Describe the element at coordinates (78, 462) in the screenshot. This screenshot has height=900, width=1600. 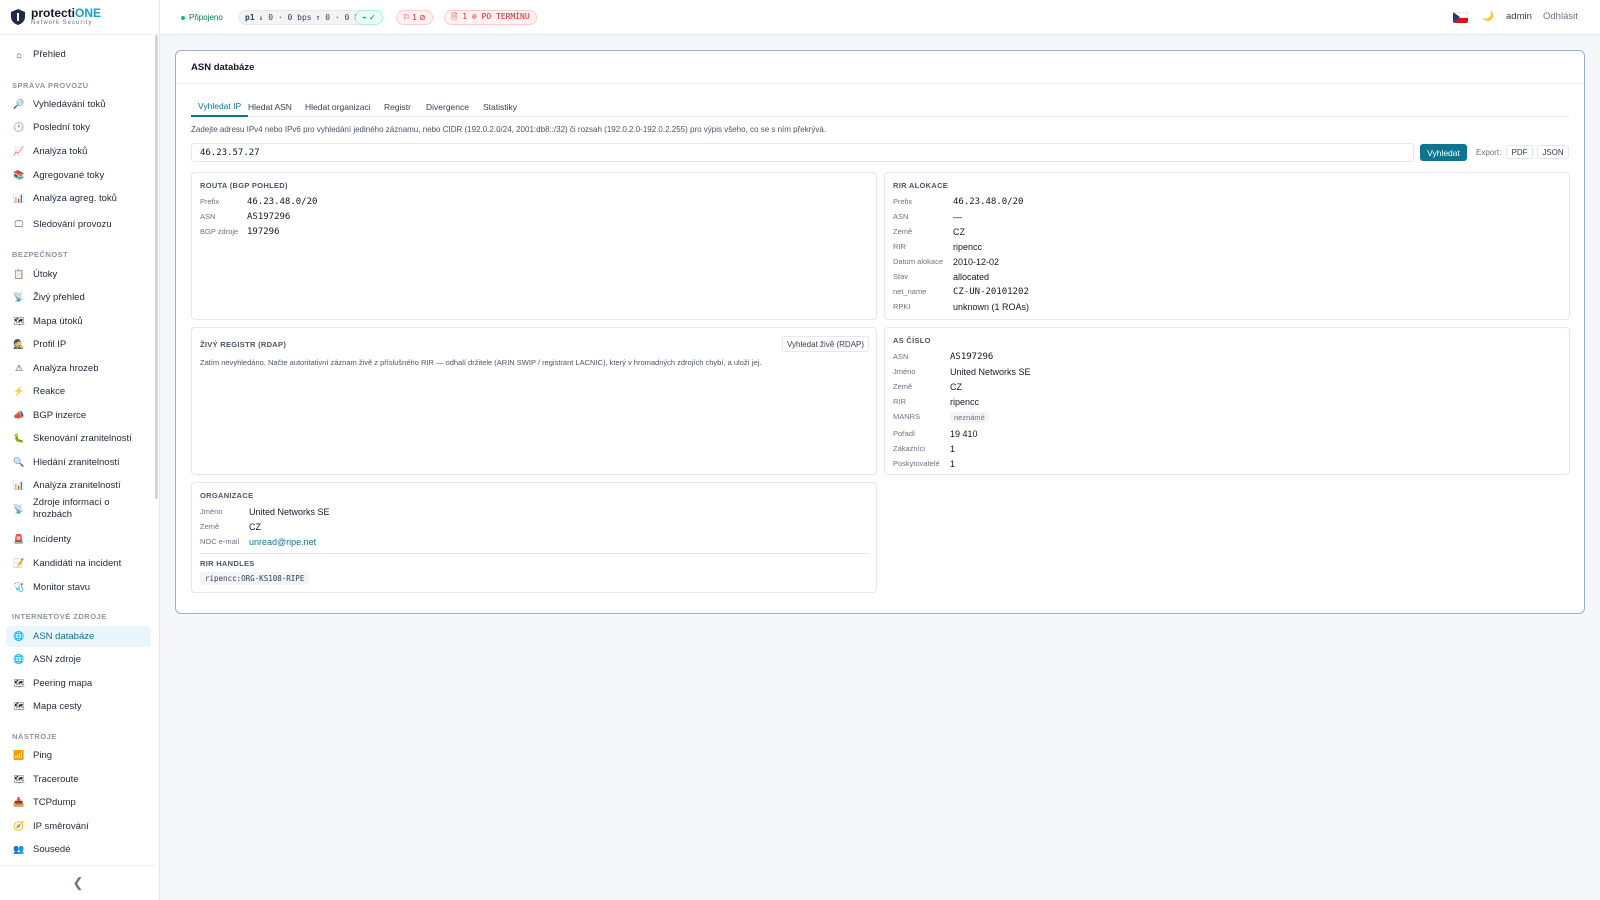
I see `sidebar-item-vuln-search: 🔍 Hledání zranitelností` at that location.